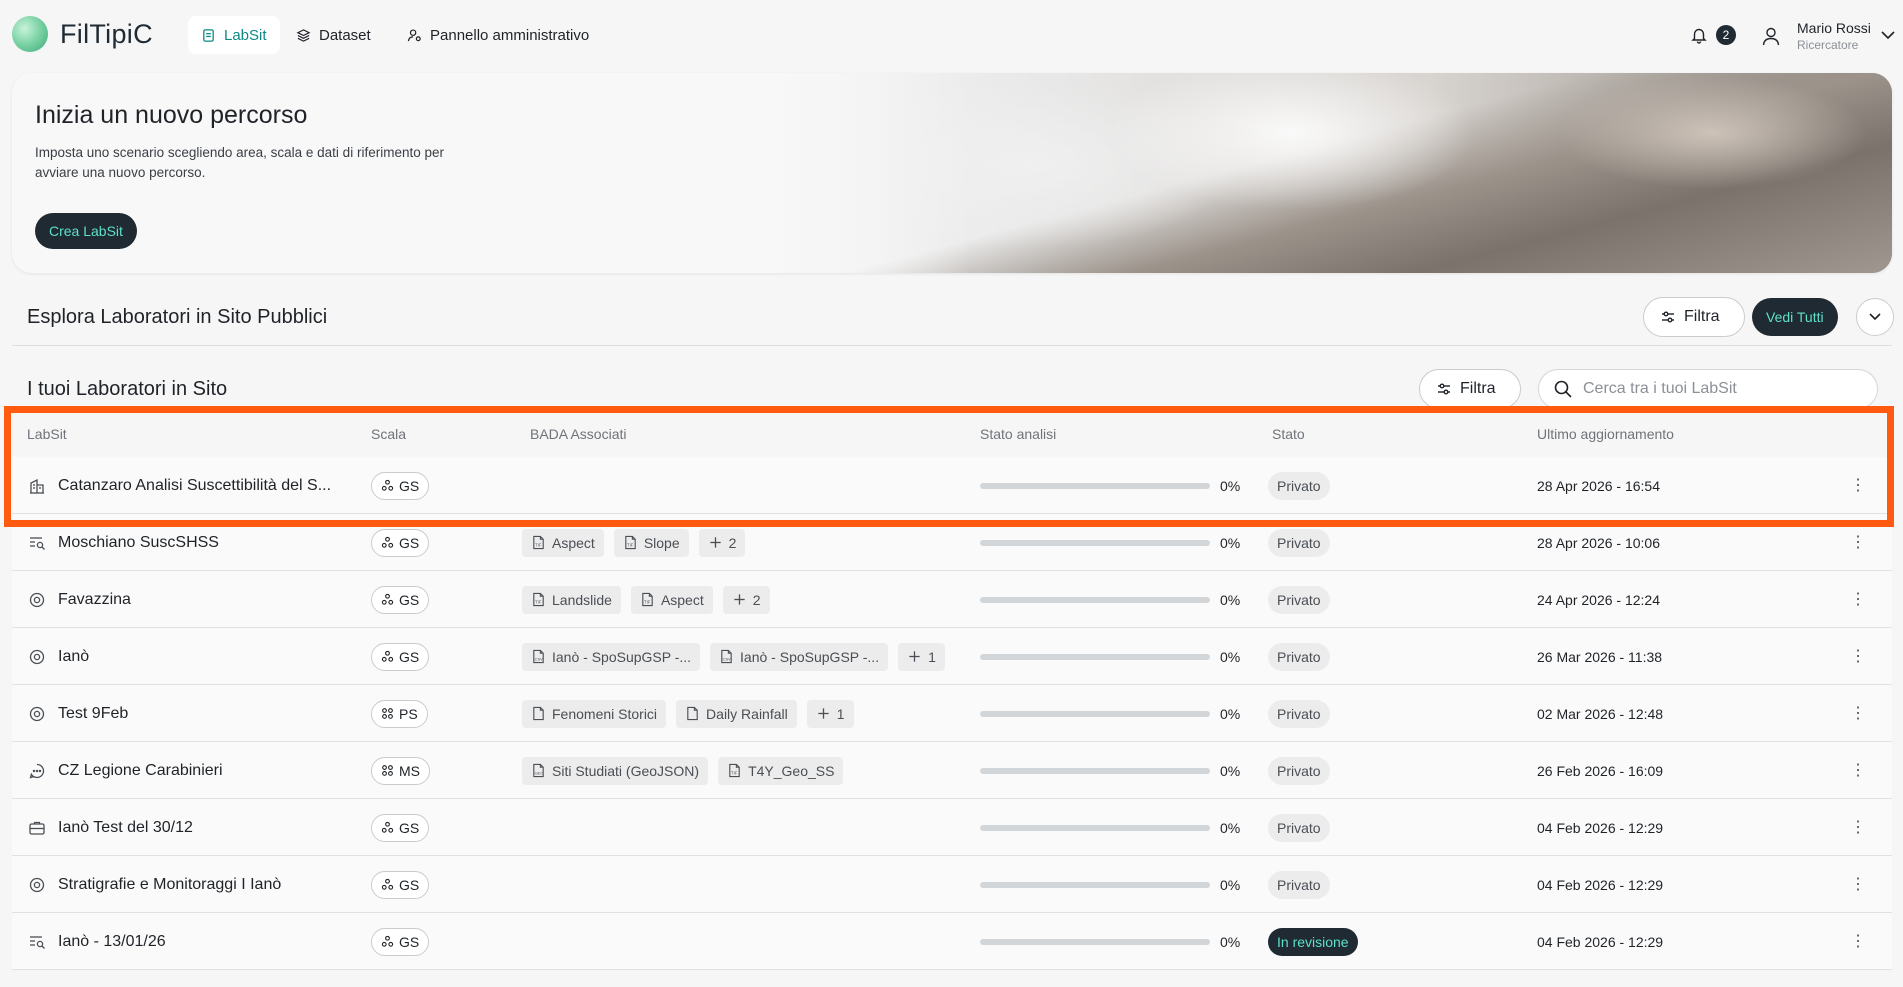  I want to click on my-labsit-filter-button: Filtra, so click(1470, 389).